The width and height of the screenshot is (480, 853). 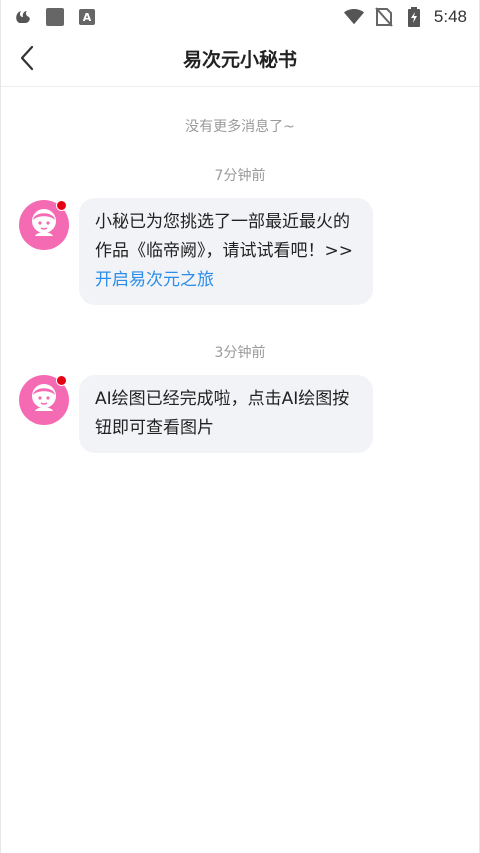 What do you see at coordinates (414, 17) in the screenshot?
I see `battery-charging-icon` at bounding box center [414, 17].